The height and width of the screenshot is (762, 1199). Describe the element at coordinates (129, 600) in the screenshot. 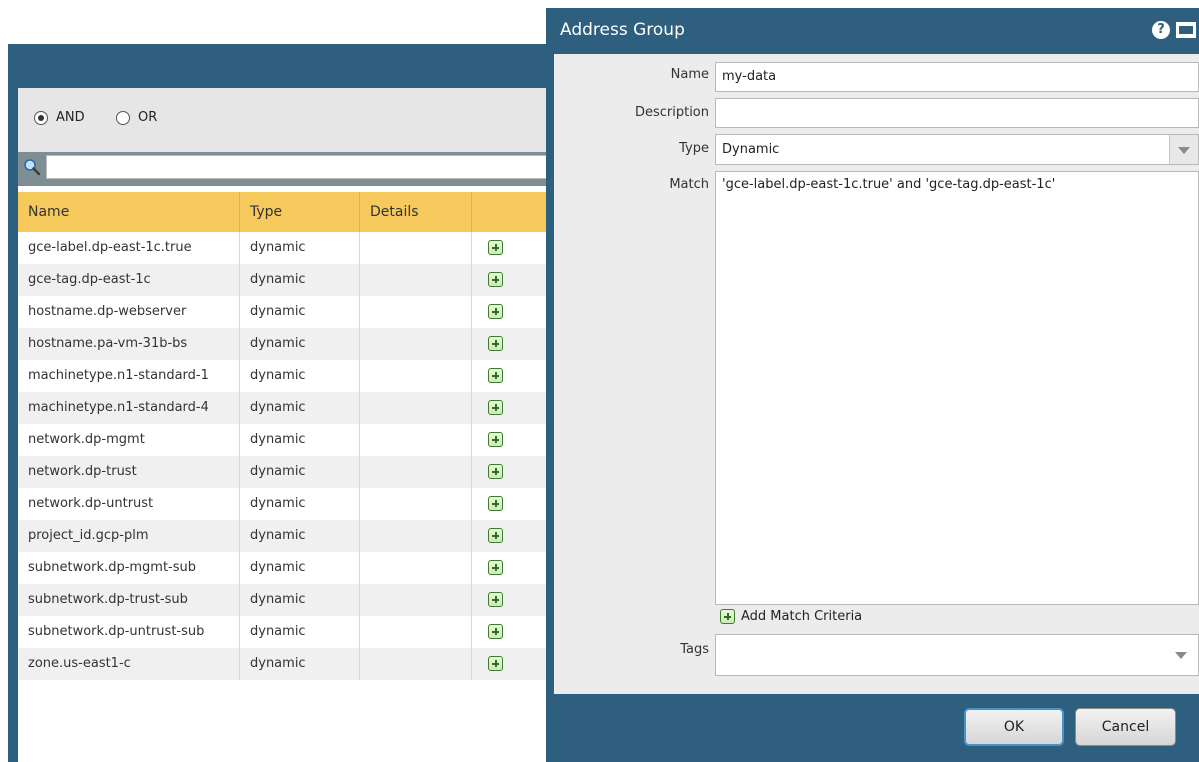

I see `tag-name: subnetwork.dp-trust-sub` at that location.